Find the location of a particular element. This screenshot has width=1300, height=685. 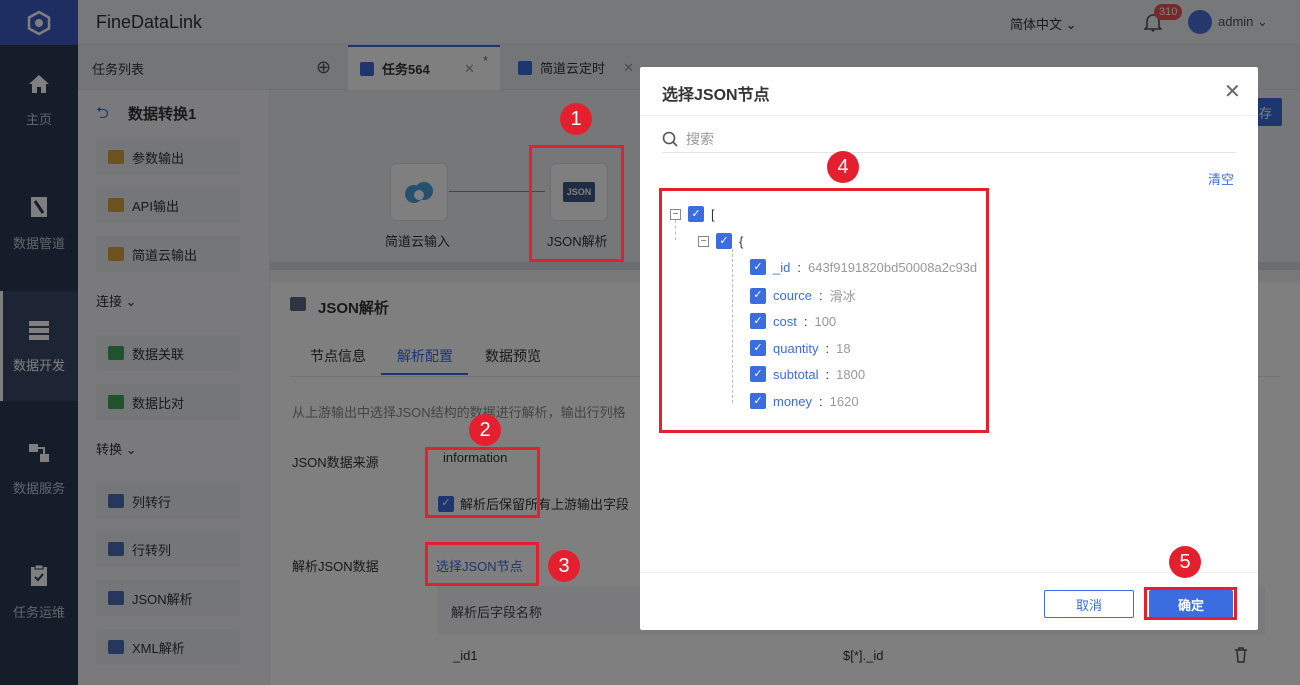

search-input: 搜索 is located at coordinates (949, 139).